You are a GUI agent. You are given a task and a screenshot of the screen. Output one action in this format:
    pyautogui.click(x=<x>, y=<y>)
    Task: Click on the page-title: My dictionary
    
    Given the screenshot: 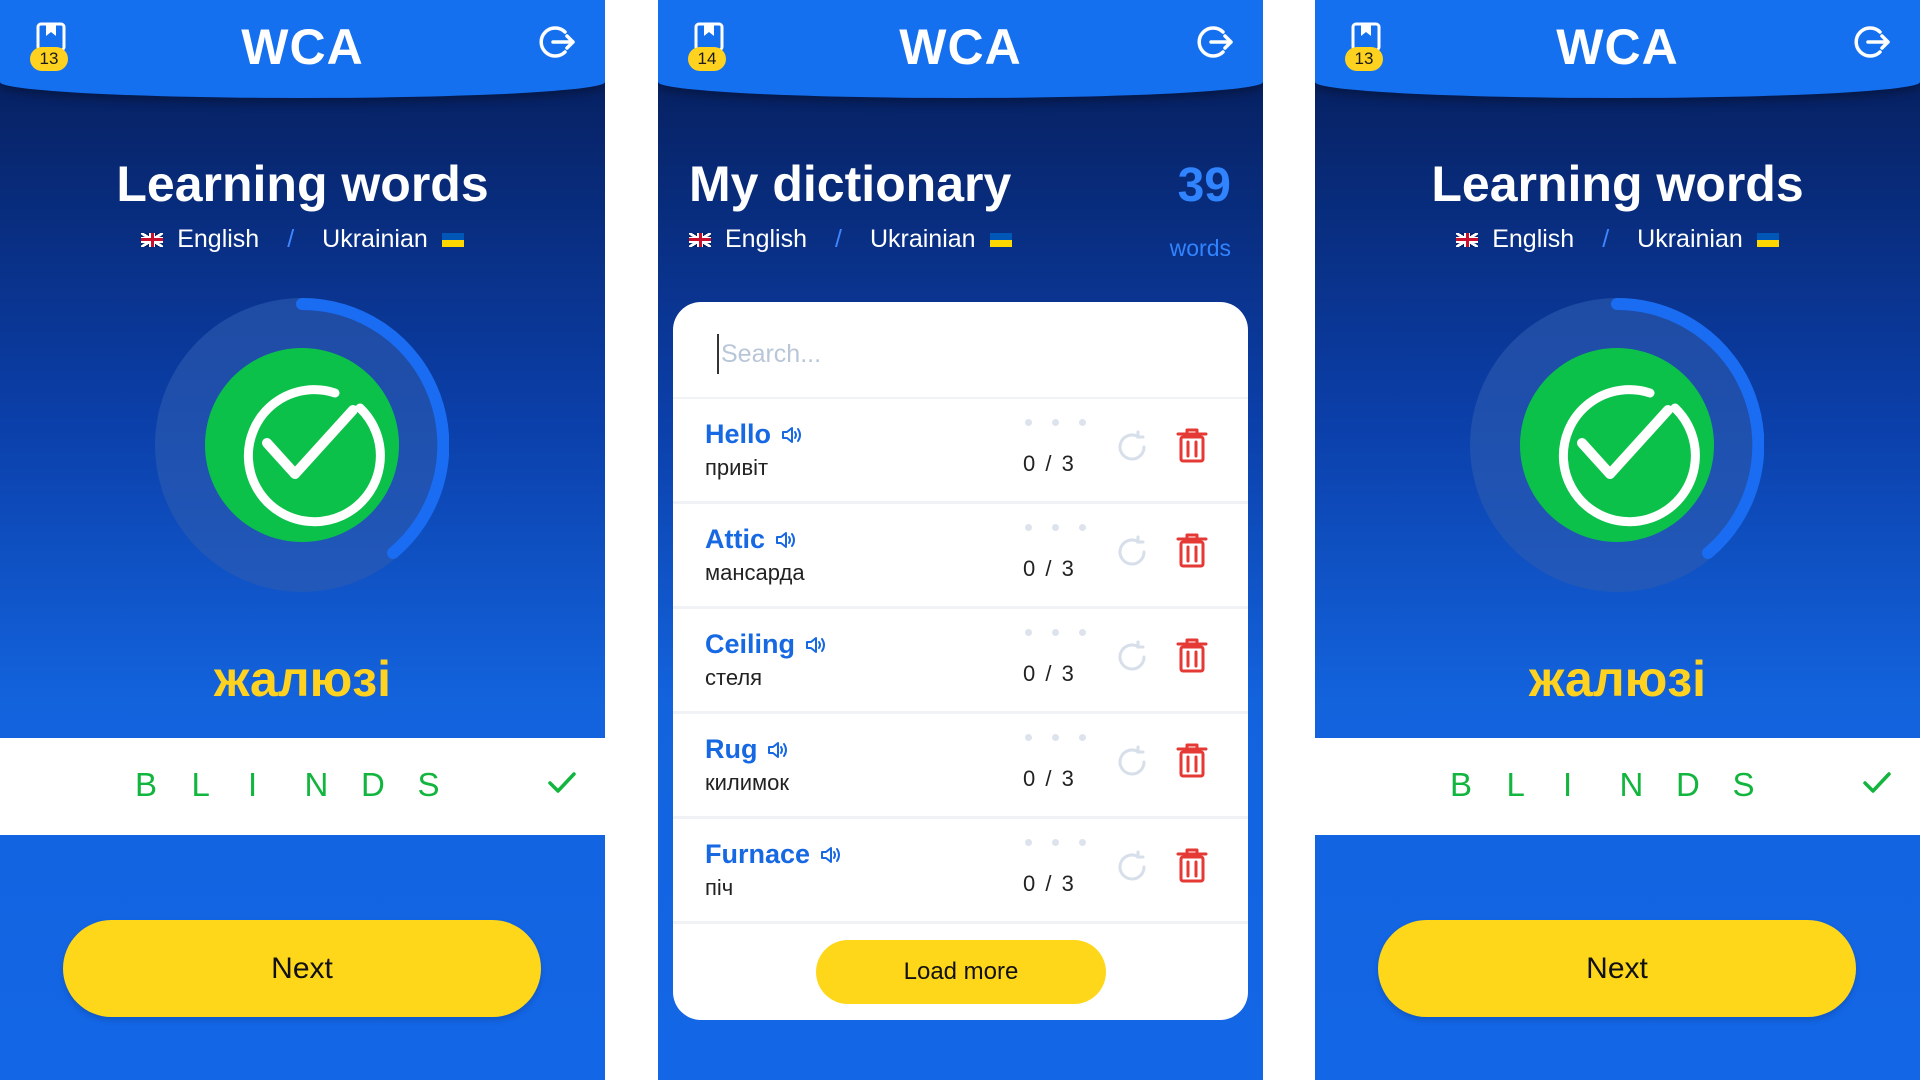 What is the action you would take?
    pyautogui.click(x=850, y=184)
    